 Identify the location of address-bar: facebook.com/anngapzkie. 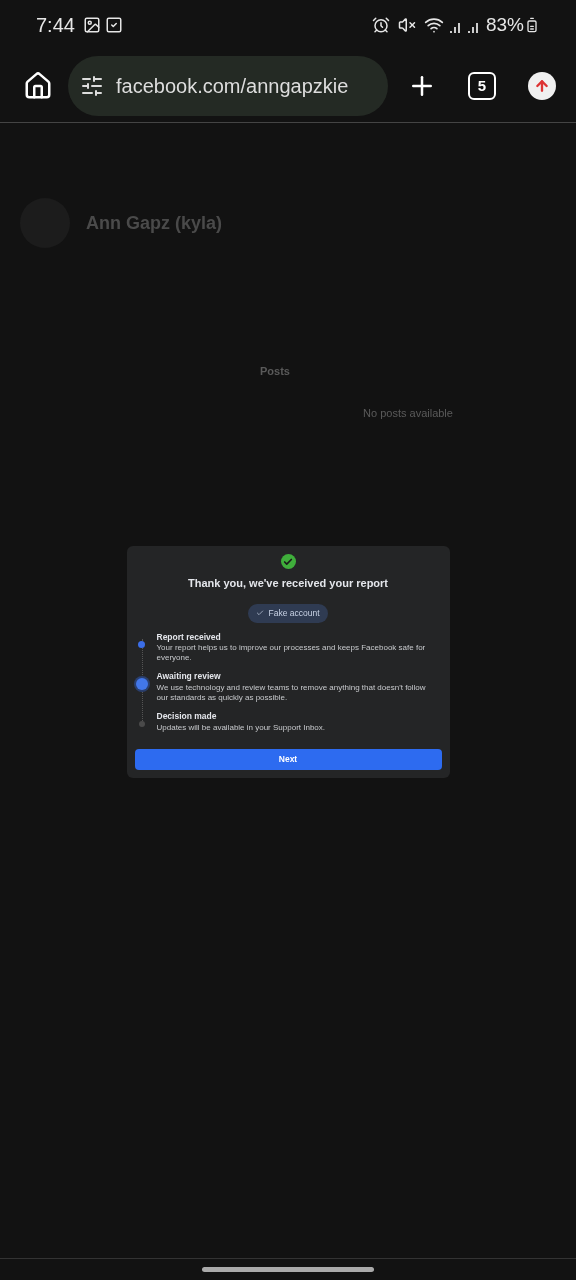
(228, 86).